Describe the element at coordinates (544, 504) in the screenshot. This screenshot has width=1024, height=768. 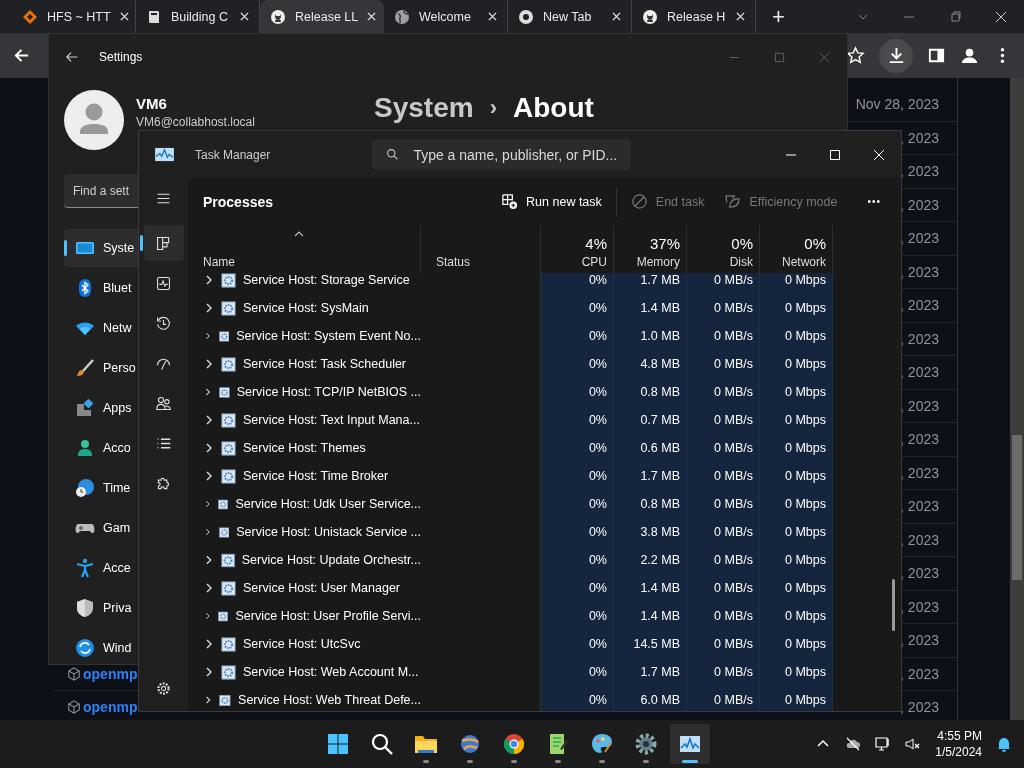
I see `process-row: Service Host: Udk User Service... 0% 0.8 MB 0 MB/s 0 Mbps` at that location.